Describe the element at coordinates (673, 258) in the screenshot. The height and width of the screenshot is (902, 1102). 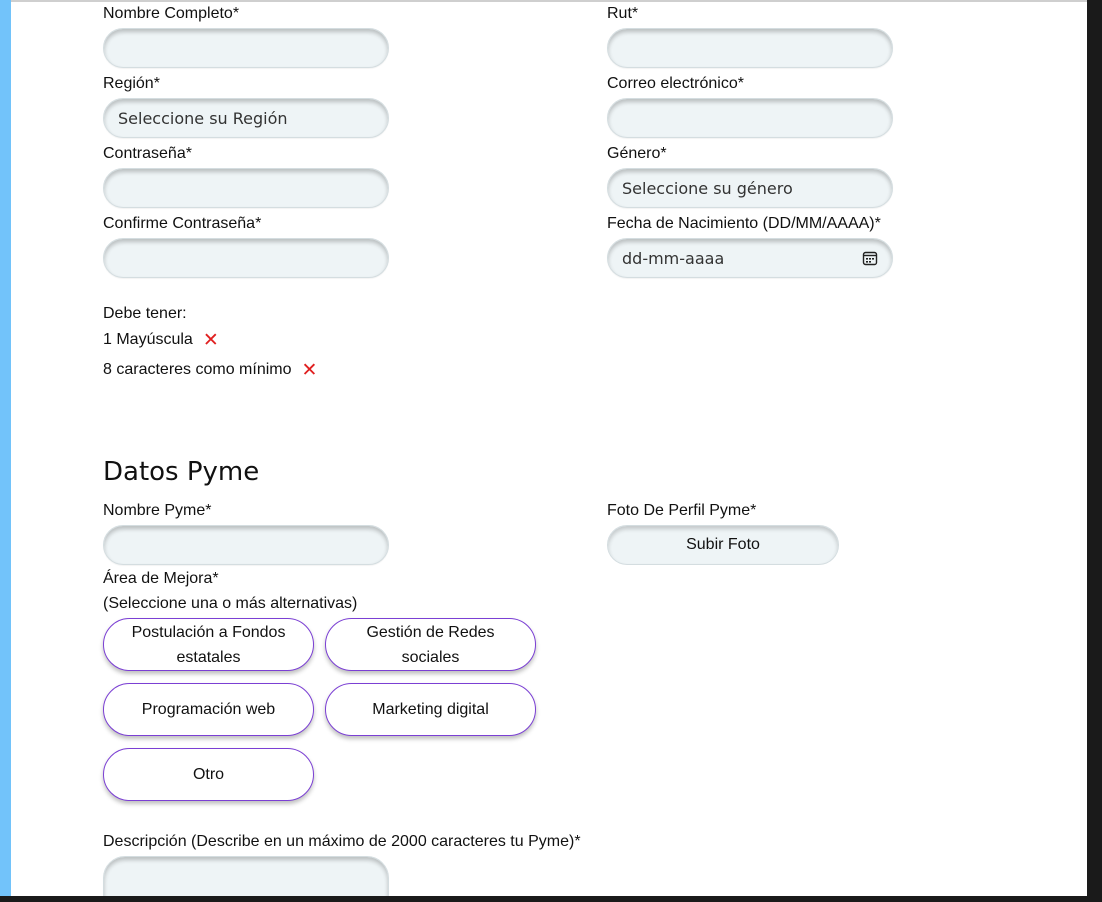
I see `birthdate-placeholder: dd-mm-aaaa` at that location.